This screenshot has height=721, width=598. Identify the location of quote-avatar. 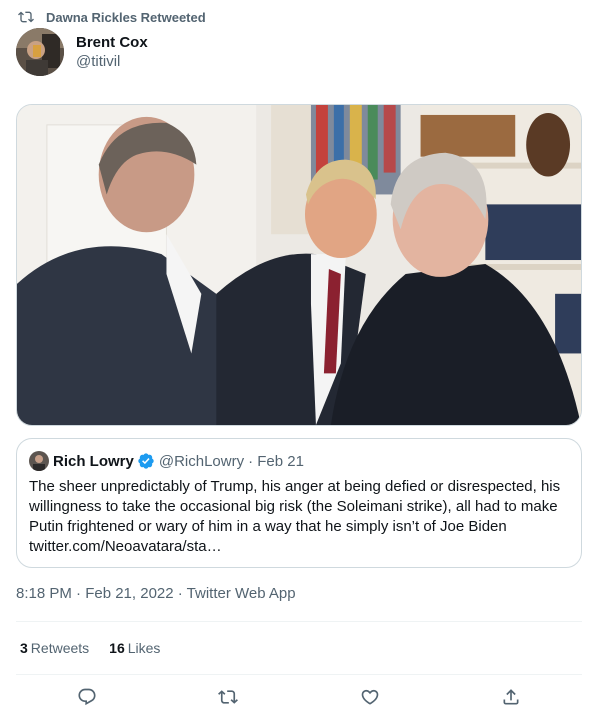
(39, 461).